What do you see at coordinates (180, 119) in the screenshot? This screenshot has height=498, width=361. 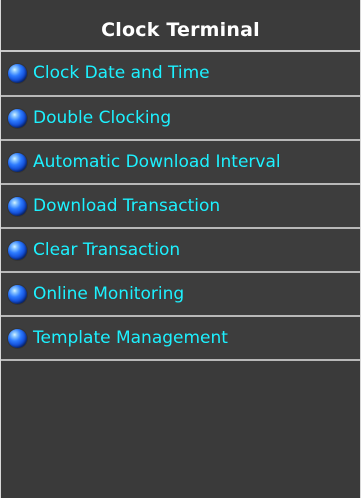 I see `menu-item-double-clocking: Double Clocking` at bounding box center [180, 119].